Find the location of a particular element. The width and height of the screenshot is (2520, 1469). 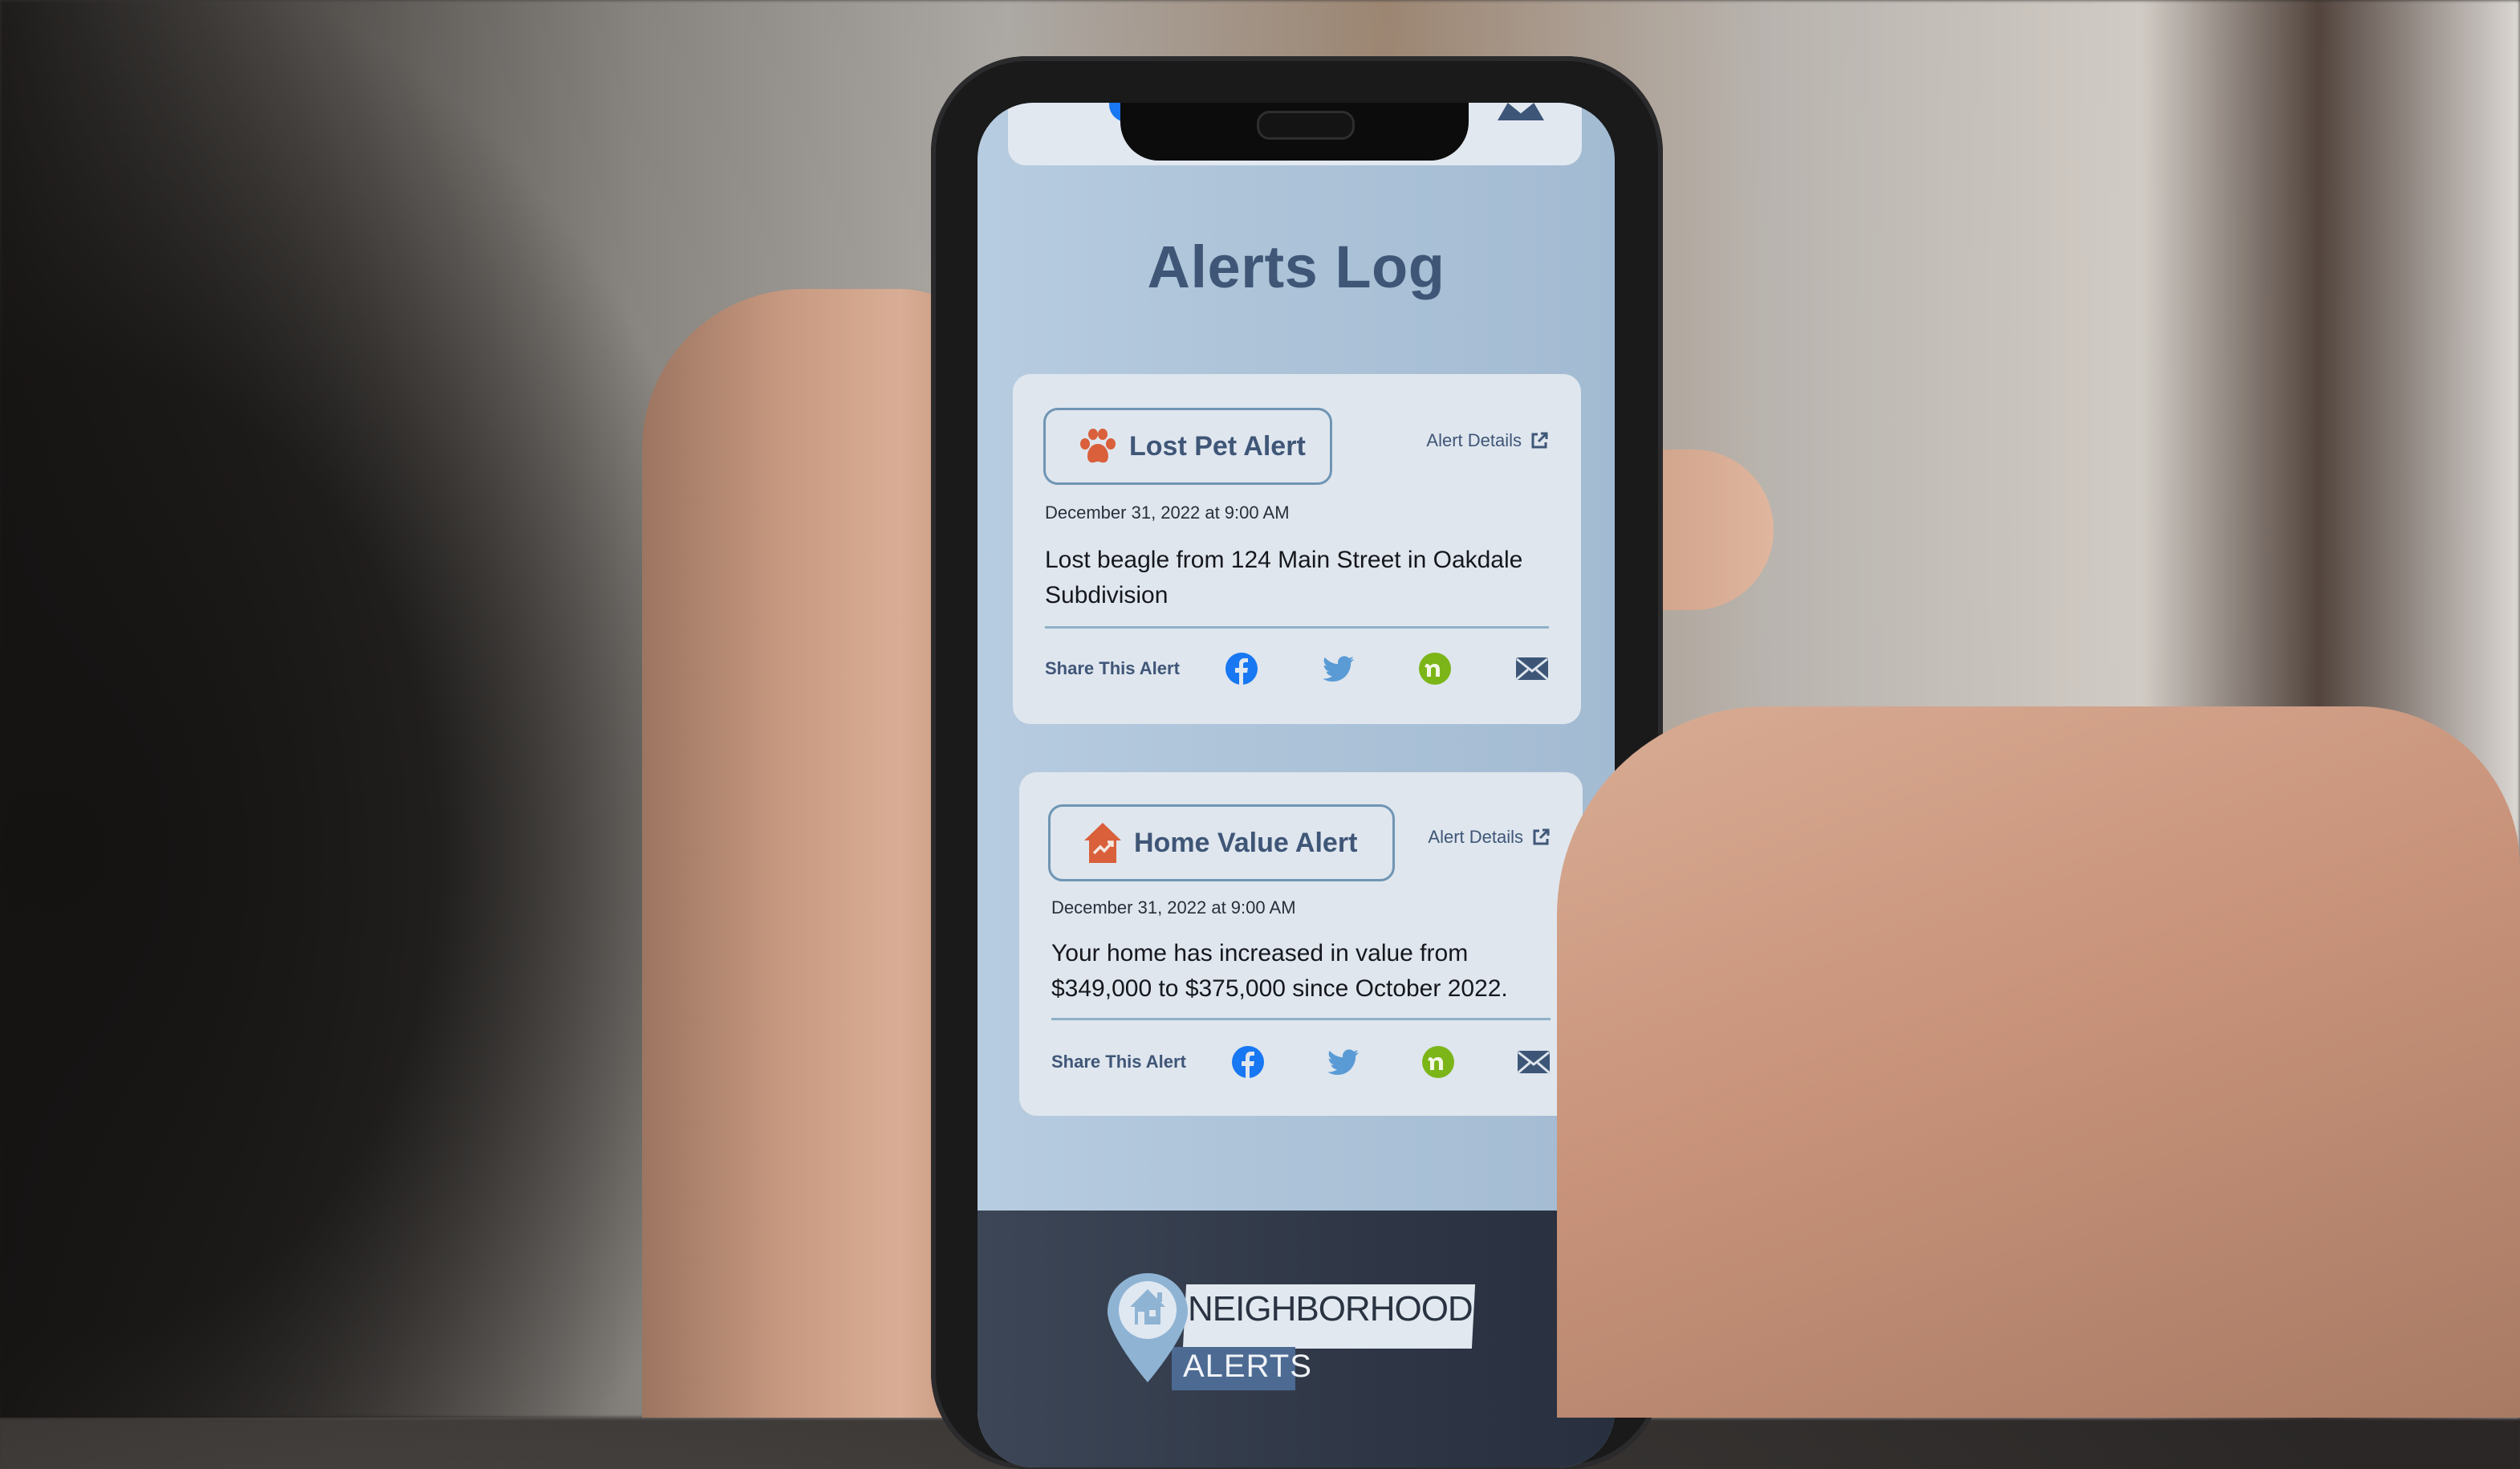

phone-notch is located at coordinates (1294, 132).